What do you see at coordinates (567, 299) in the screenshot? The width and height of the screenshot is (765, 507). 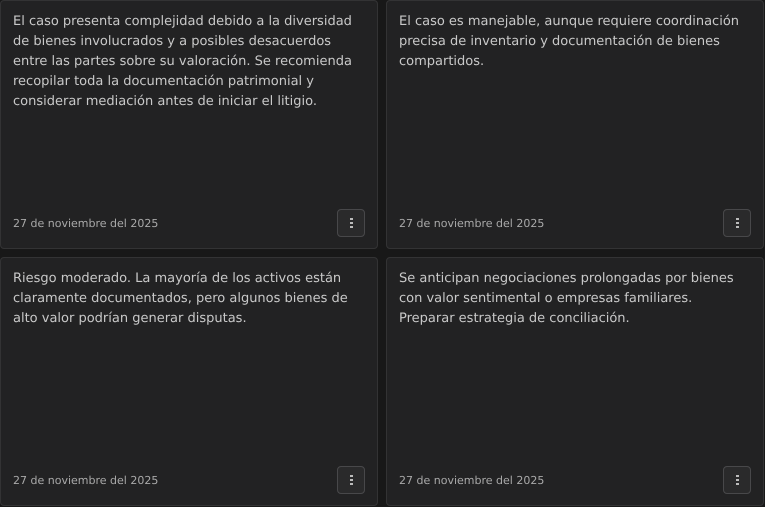 I see `card-text: Se anticipan negociaciones prolongadas por bienes con valor sentimental o empresas familiares. Preparar estrategia de conciliación.` at bounding box center [567, 299].